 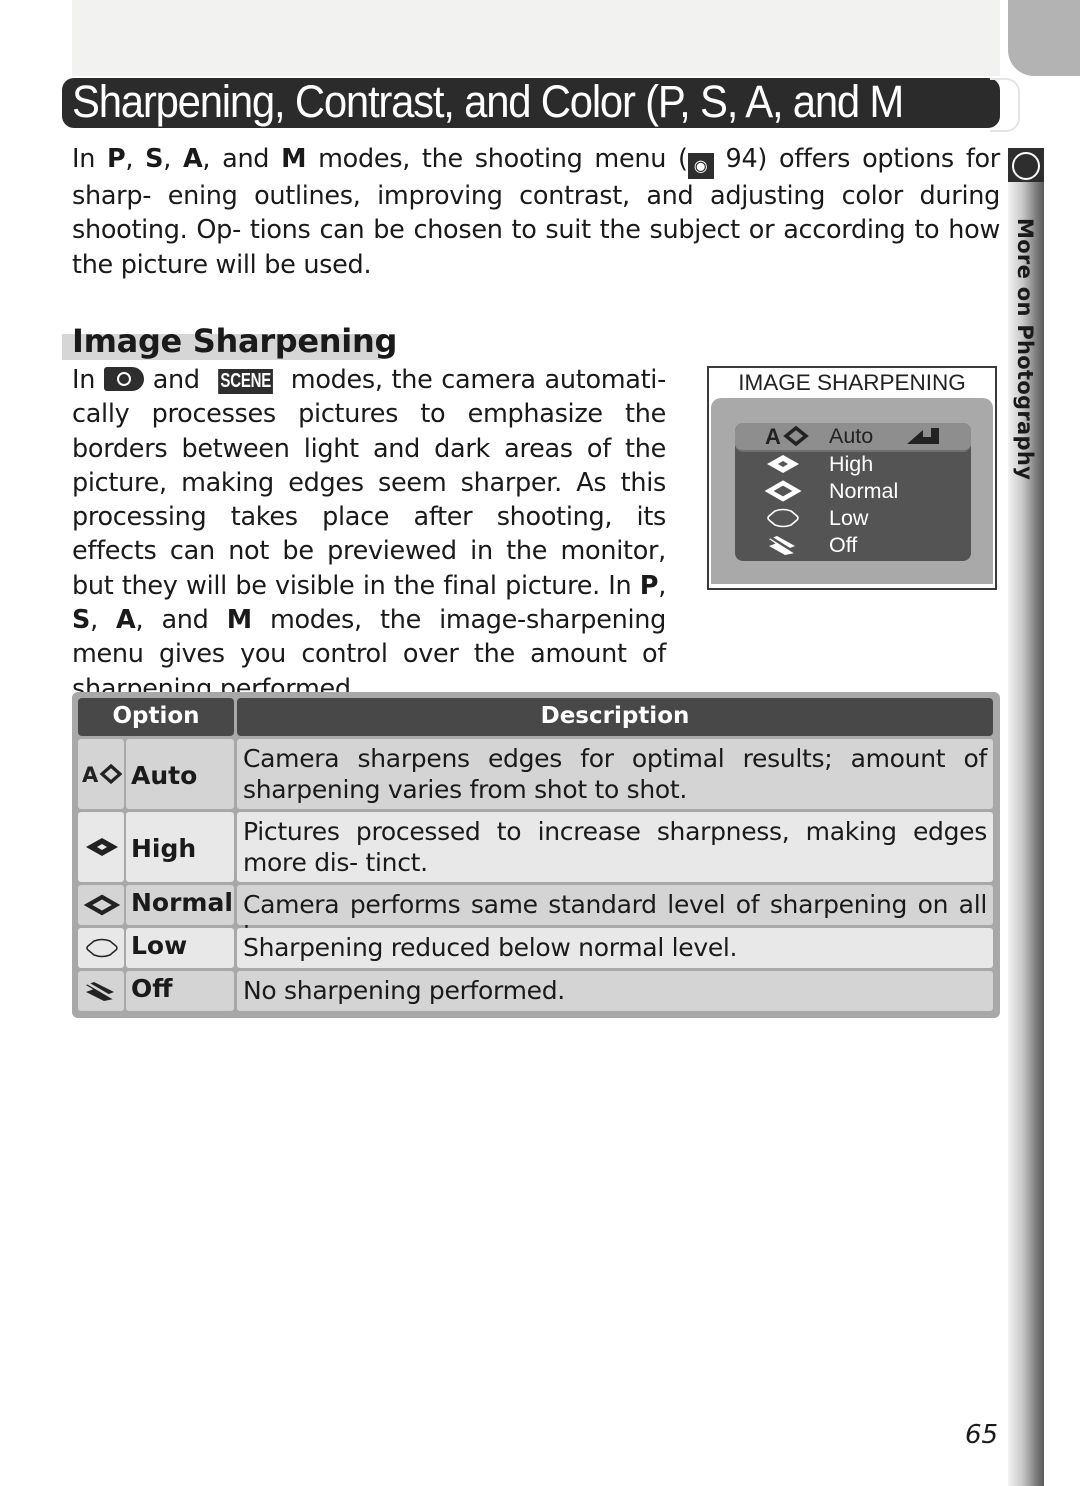 I want to click on menu-item-label: Auto, so click(x=851, y=436).